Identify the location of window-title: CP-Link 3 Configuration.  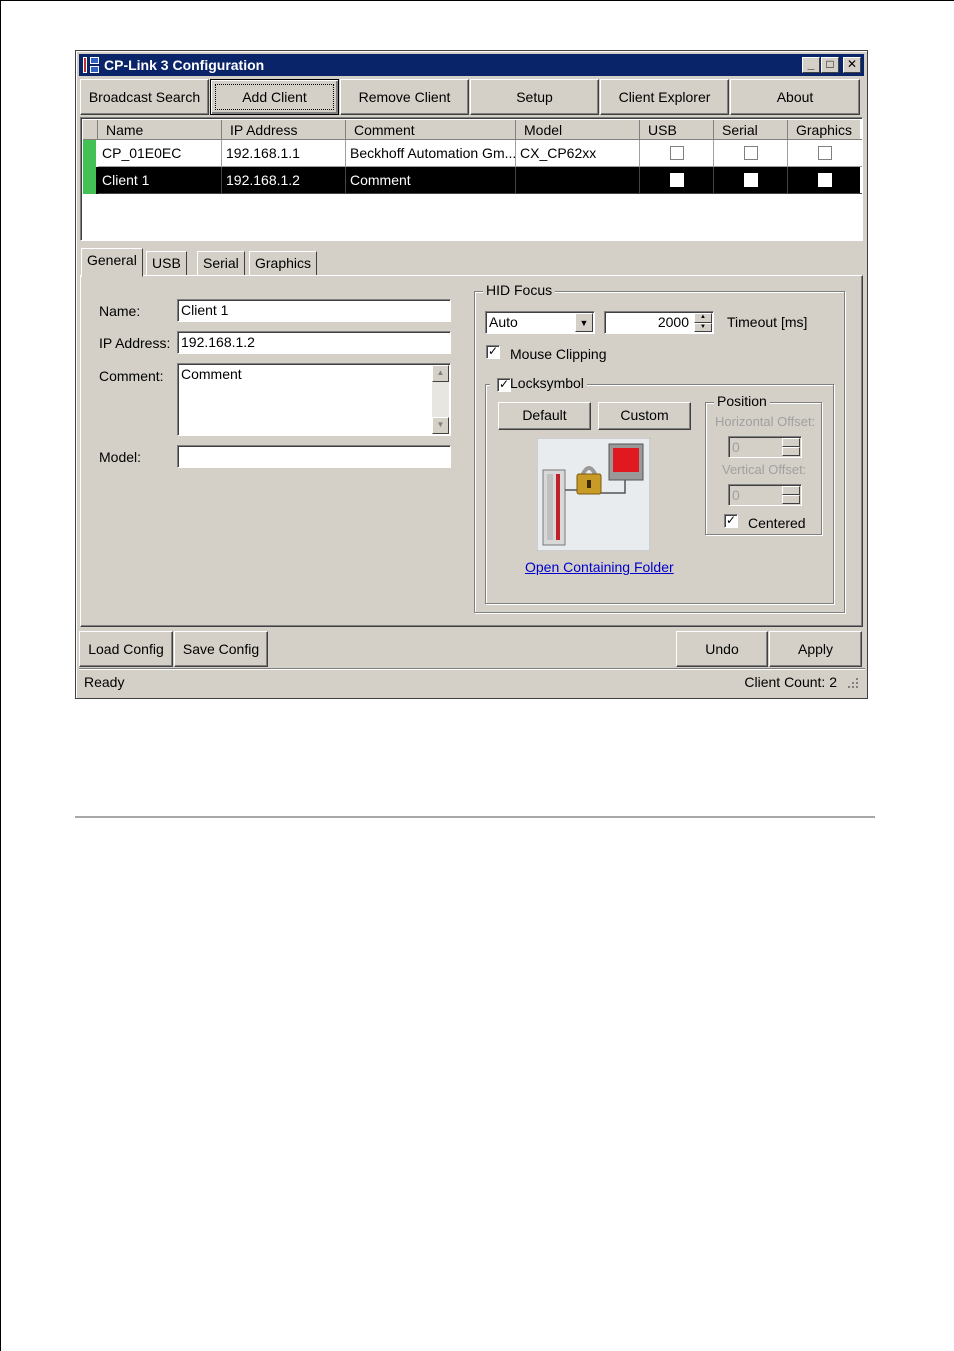
(184, 65).